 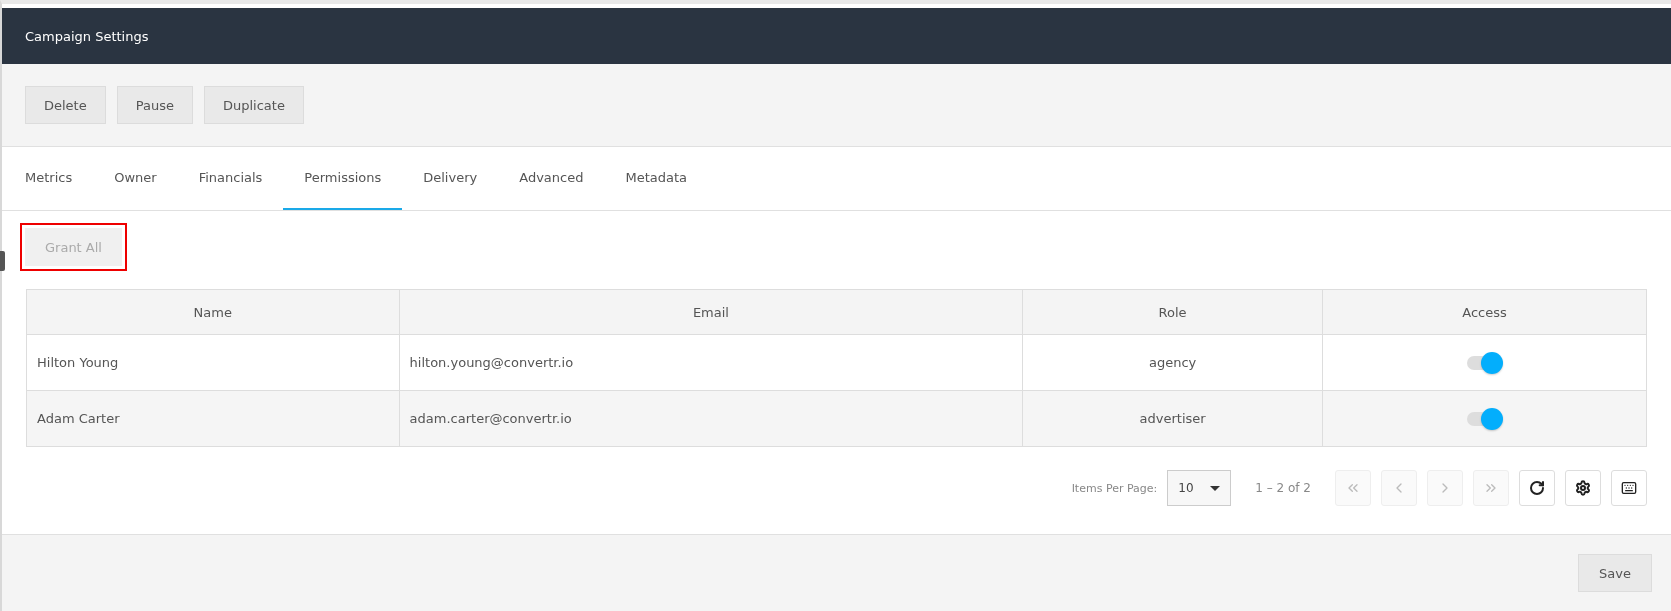 I want to click on page-range: 1 – 2 of 2, so click(x=1283, y=488).